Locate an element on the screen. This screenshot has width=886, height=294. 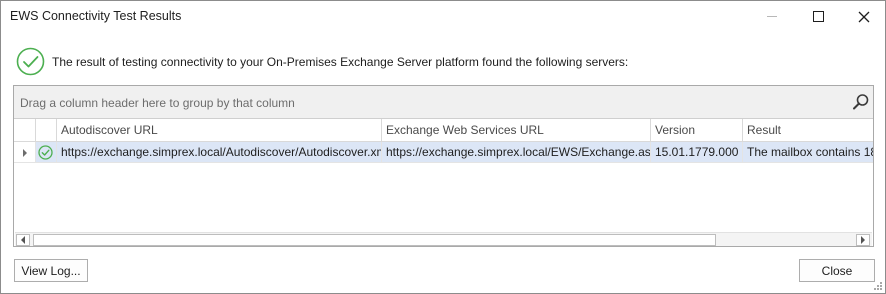
column-header-label: Result is located at coordinates (764, 130).